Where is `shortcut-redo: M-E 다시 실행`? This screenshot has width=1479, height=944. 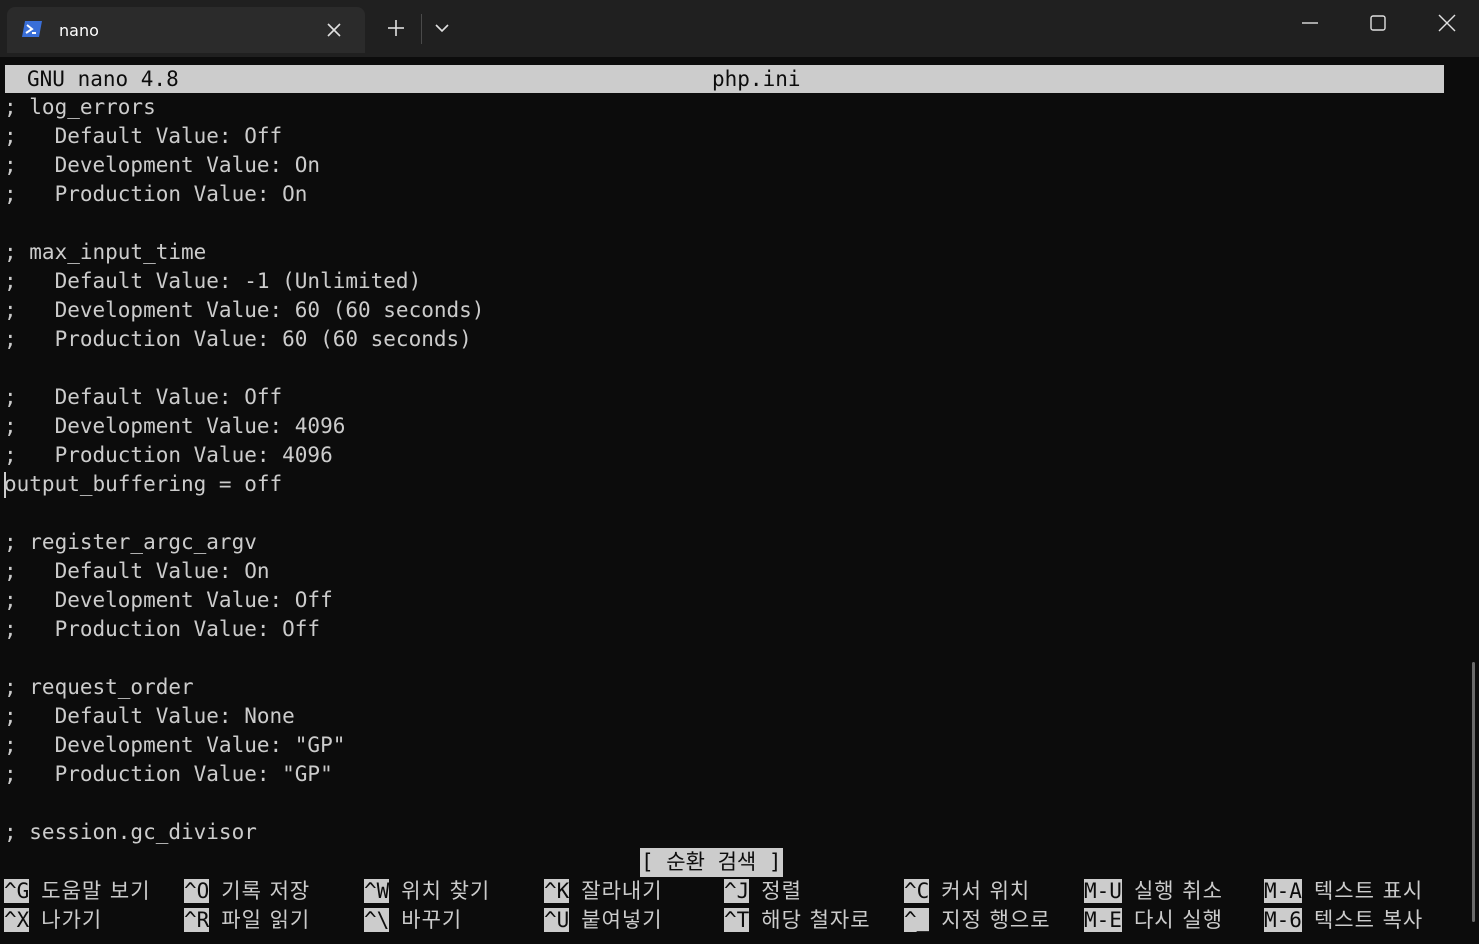 shortcut-redo: M-E 다시 실행 is located at coordinates (1153, 920).